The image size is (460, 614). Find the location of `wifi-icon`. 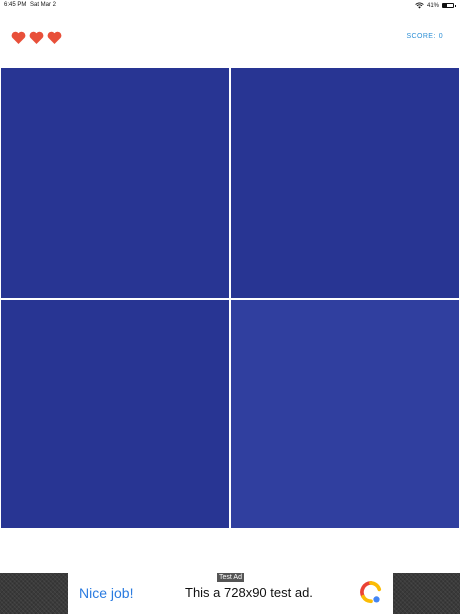

wifi-icon is located at coordinates (419, 5).